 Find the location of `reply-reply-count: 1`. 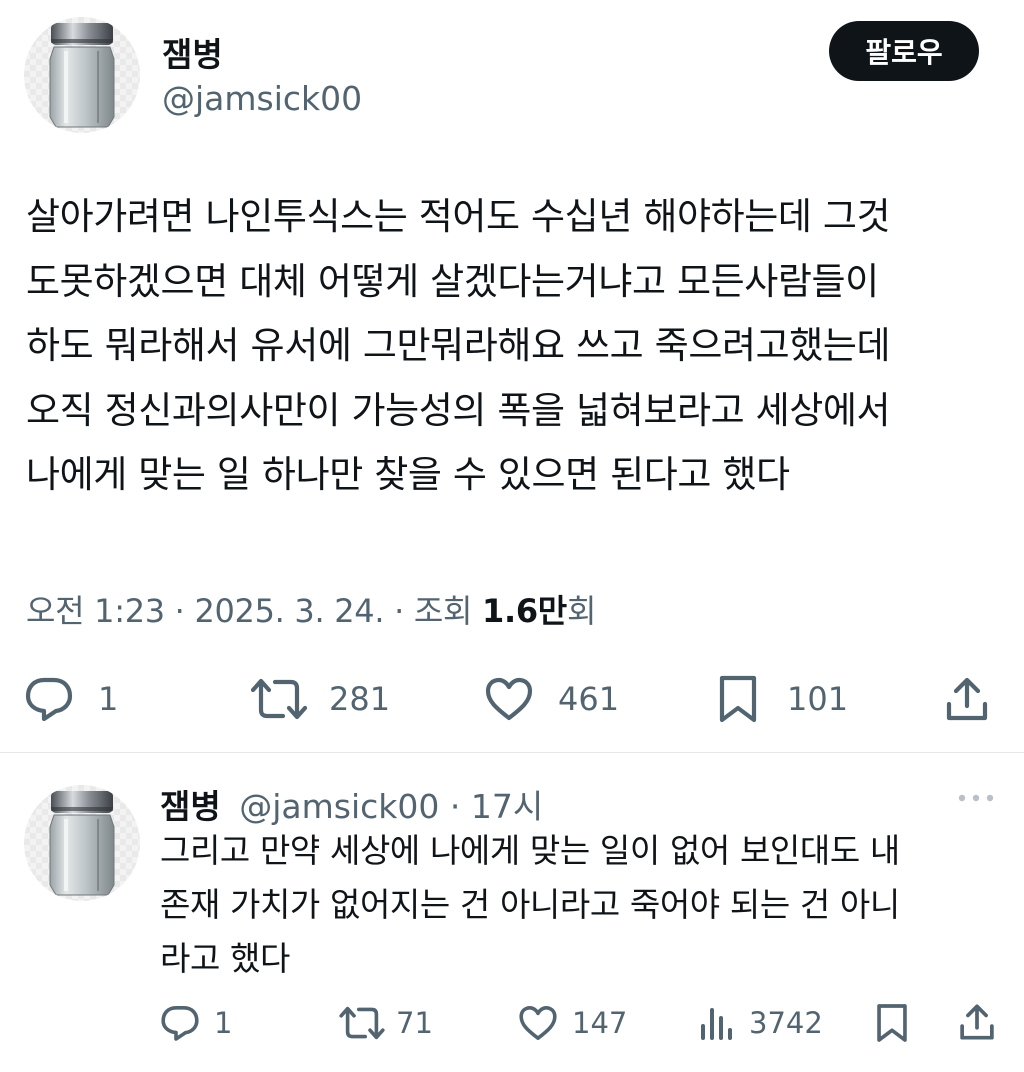

reply-reply-count: 1 is located at coordinates (223, 1023).